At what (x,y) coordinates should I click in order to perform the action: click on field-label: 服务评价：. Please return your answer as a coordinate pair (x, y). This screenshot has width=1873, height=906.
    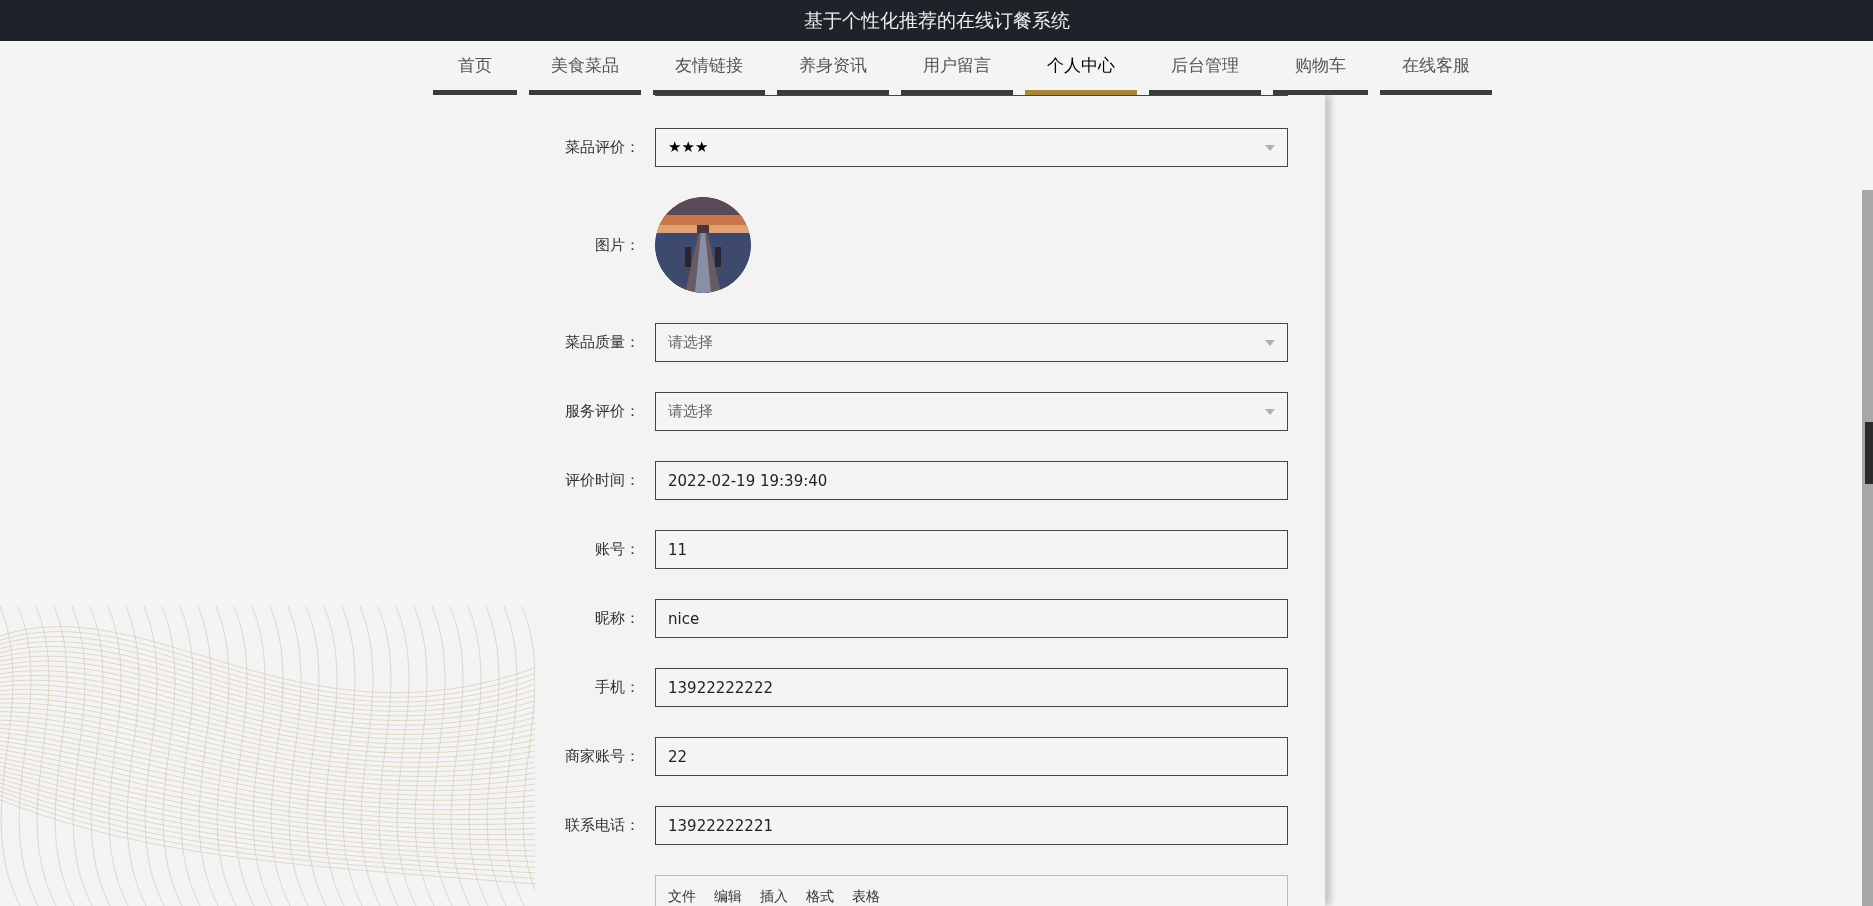
    Looking at the image, I should click on (602, 412).